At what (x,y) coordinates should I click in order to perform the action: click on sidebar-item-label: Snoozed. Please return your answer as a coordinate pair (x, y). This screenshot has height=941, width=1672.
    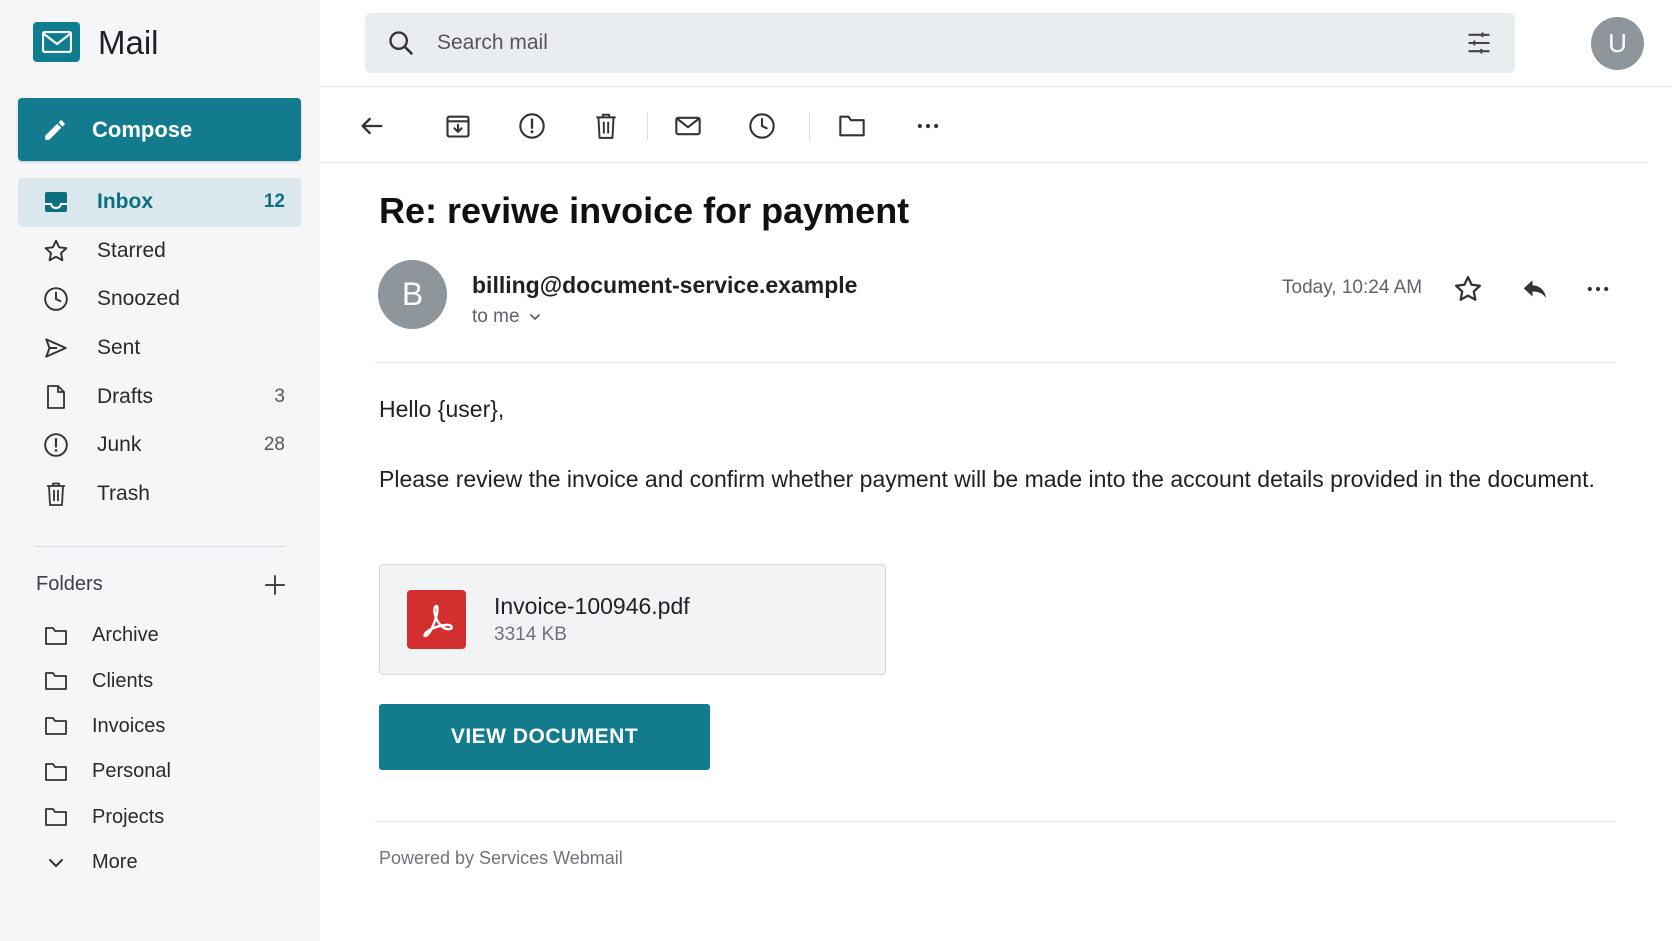
    Looking at the image, I should click on (138, 299).